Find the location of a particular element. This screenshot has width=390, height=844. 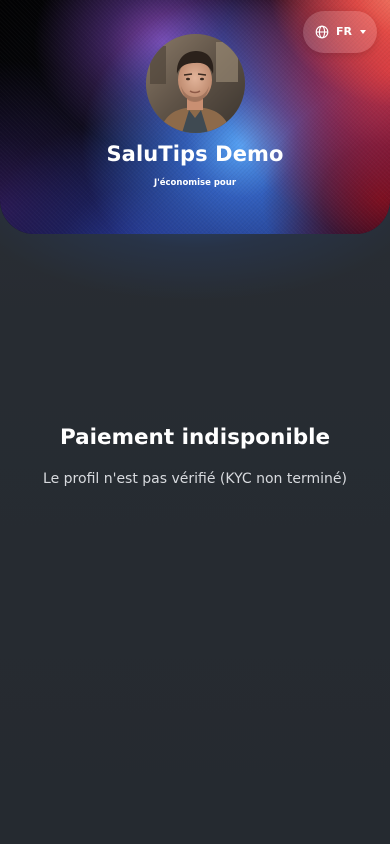

profile-name: SaluTips Demo is located at coordinates (195, 154).